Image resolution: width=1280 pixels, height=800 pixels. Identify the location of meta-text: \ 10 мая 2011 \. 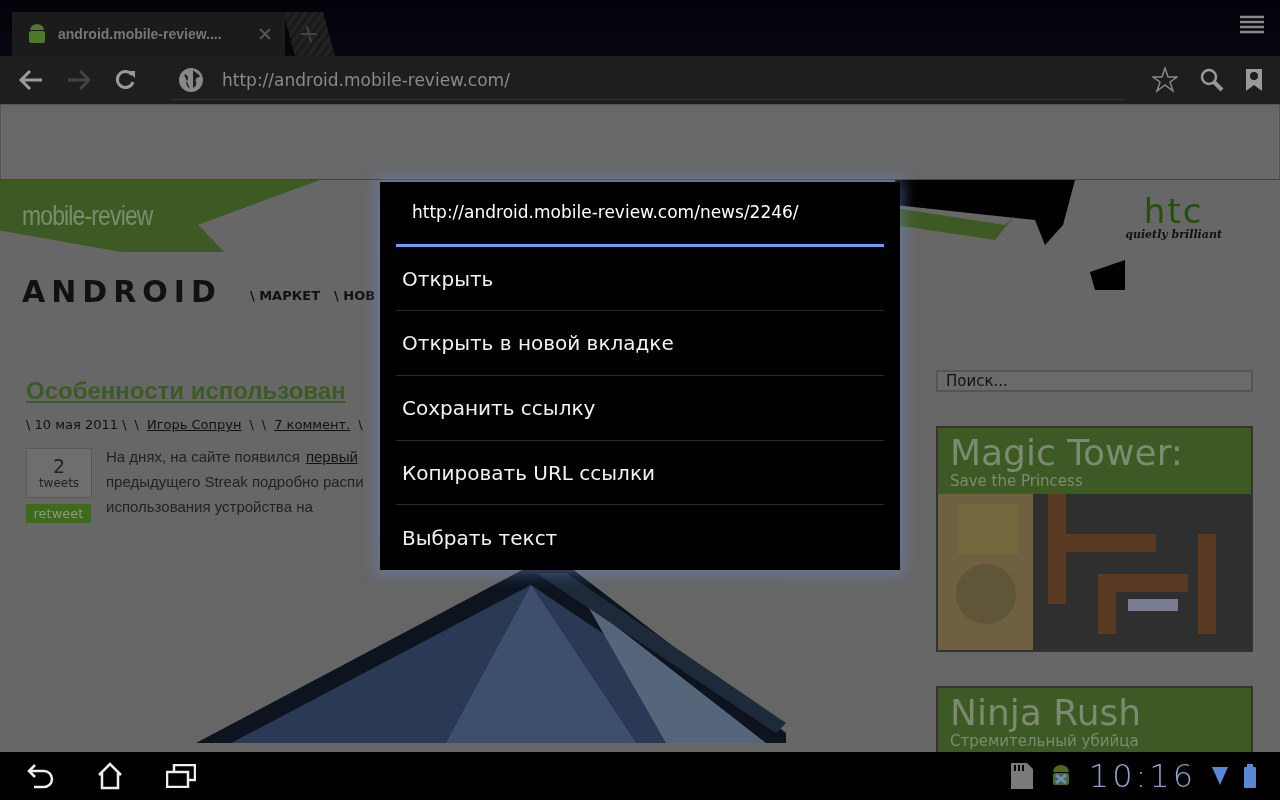
(76, 424).